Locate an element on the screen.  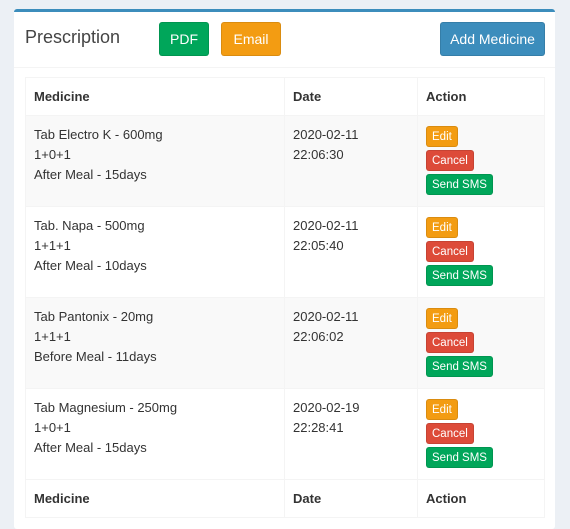
date-cell: 2020-02-11 22:06:30 is located at coordinates (351, 161).